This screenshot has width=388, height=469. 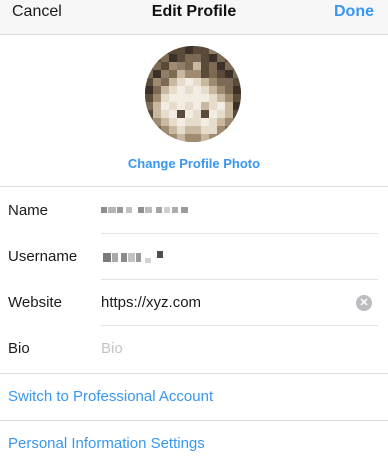 I want to click on website-field: https://xyz.com, so click(x=151, y=303).